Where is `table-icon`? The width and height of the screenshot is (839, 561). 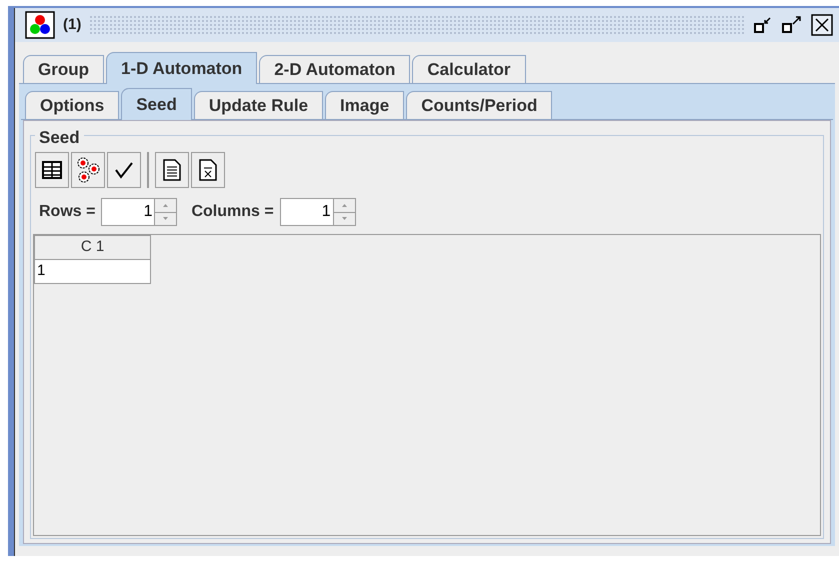 table-icon is located at coordinates (52, 170).